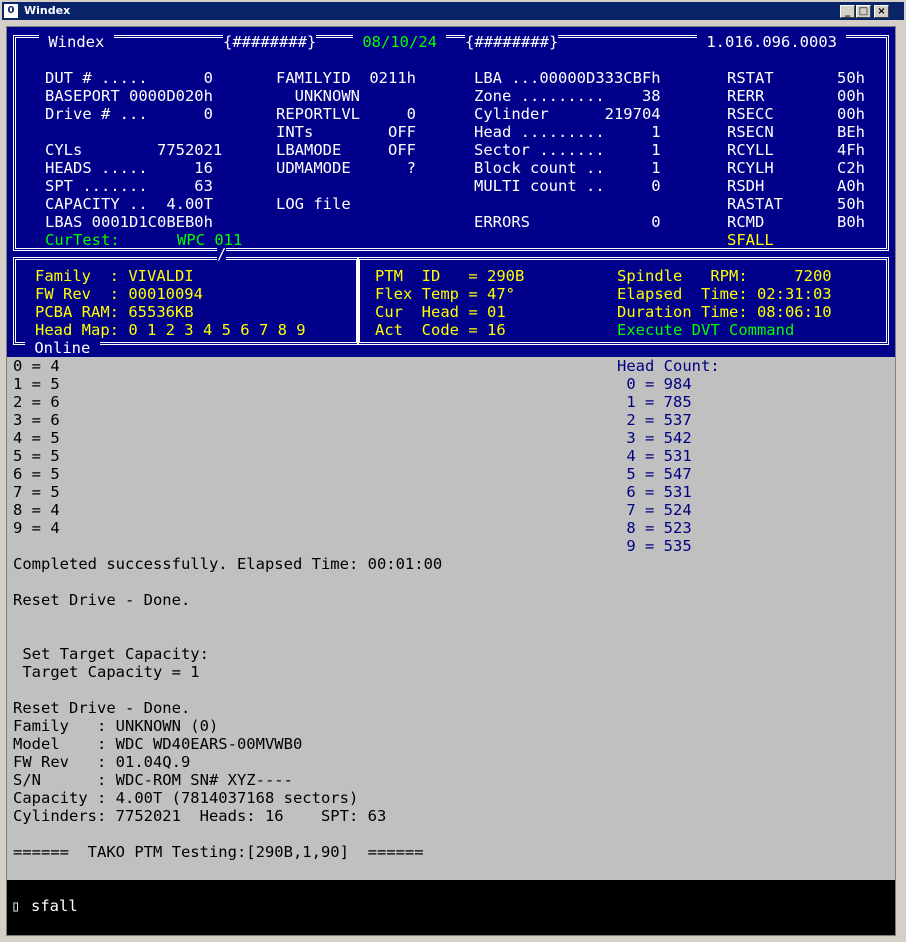 The width and height of the screenshot is (906, 942). I want to click on head-map-line: 8 = 4, so click(36, 510).